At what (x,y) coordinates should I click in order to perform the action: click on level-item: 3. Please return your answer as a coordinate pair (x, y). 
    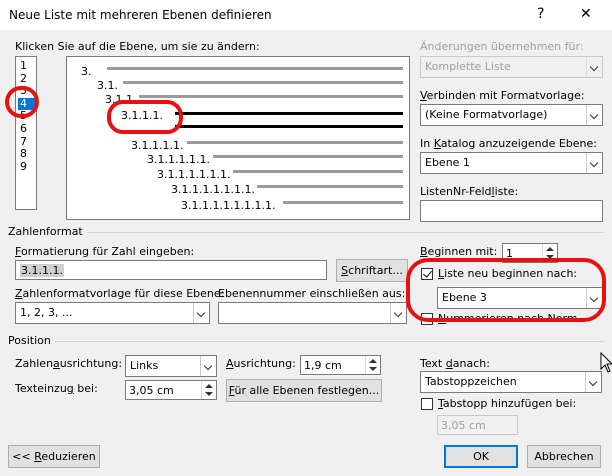
    Looking at the image, I should click on (27, 91).